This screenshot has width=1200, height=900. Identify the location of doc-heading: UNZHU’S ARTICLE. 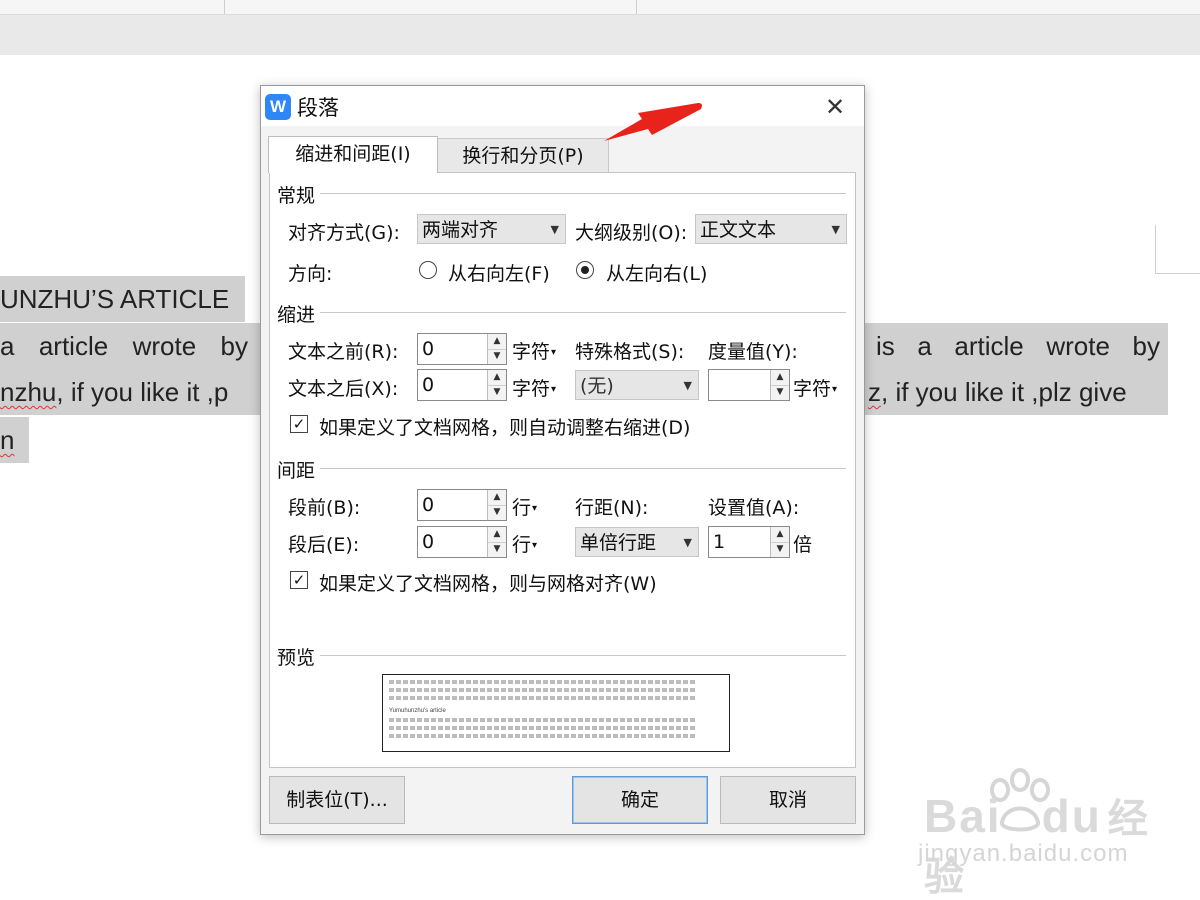
(122, 299).